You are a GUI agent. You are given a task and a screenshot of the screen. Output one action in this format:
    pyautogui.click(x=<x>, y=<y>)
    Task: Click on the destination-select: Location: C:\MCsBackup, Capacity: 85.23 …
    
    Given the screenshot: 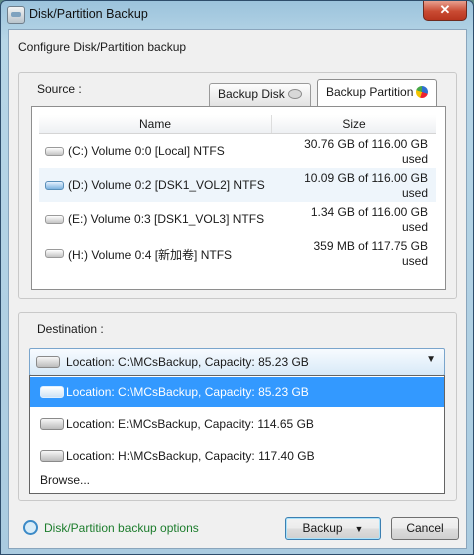 What is the action you would take?
    pyautogui.click(x=237, y=362)
    